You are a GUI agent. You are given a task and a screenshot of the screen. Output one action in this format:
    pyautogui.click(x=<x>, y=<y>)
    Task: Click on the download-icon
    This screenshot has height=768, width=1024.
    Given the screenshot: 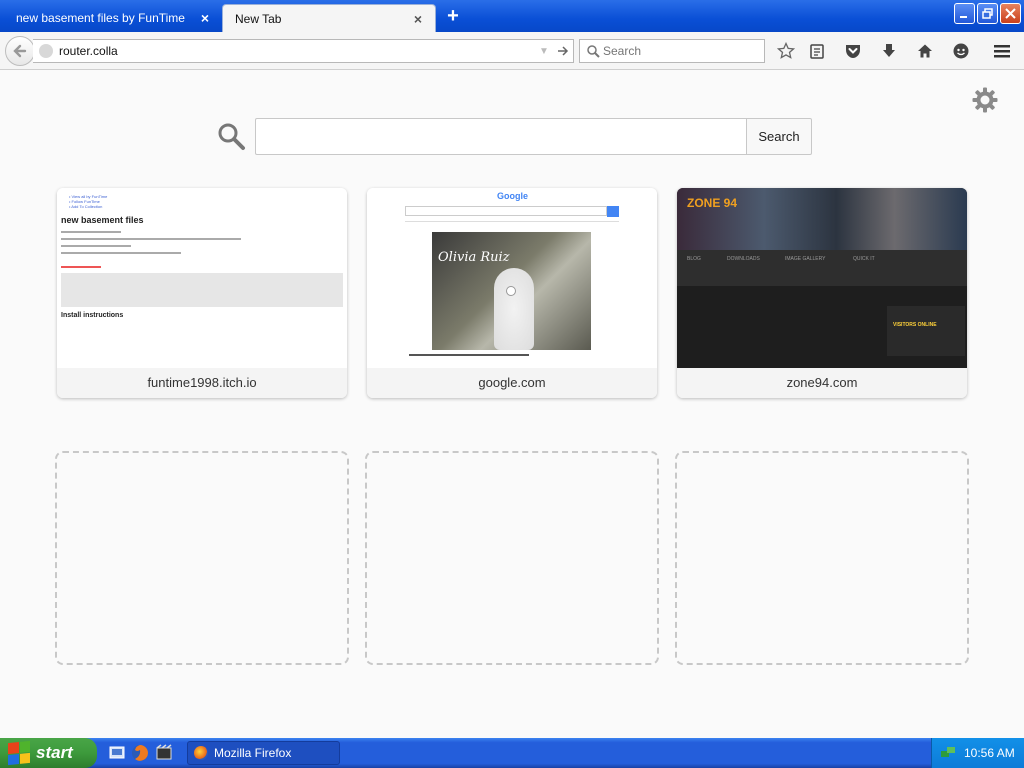 What is the action you would take?
    pyautogui.click(x=889, y=50)
    